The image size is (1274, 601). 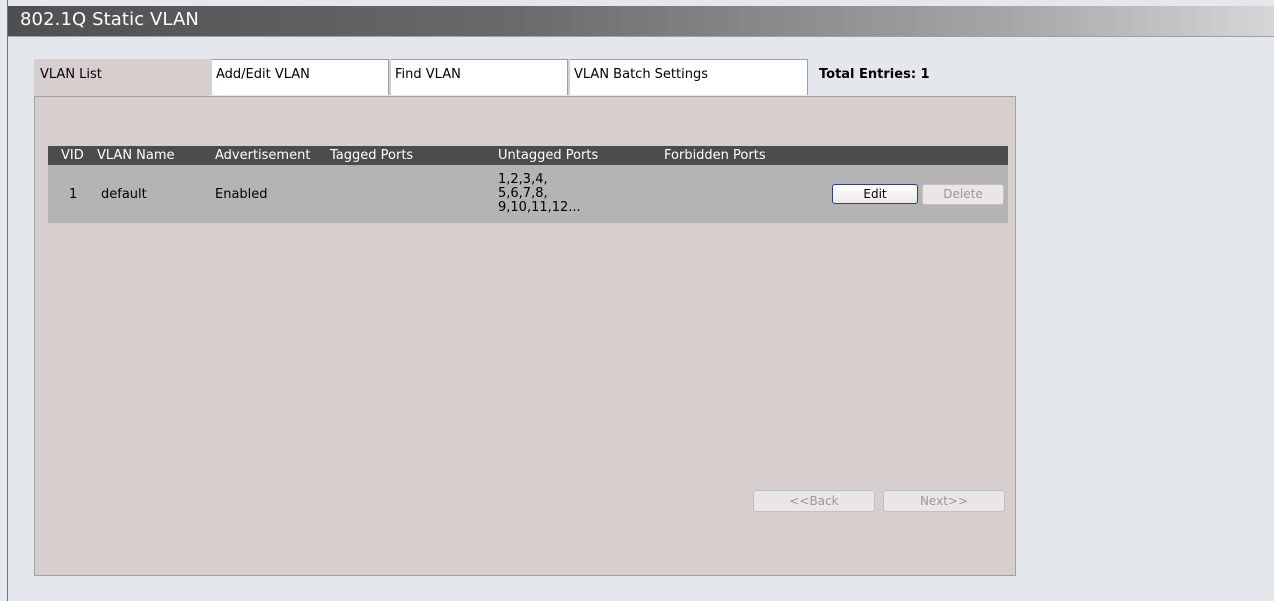 I want to click on tab-add-edit-vlan: Add/Edit VLAN, so click(x=299, y=77).